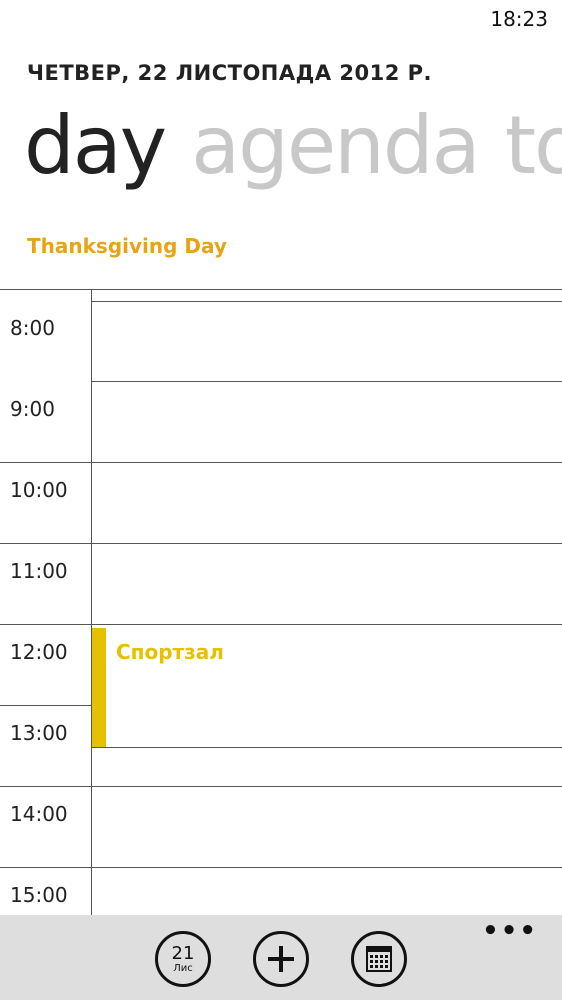 Image resolution: width=562 pixels, height=1000 pixels. What do you see at coordinates (127, 246) in the screenshot?
I see `all-day-event: Thanksgiving Day` at bounding box center [127, 246].